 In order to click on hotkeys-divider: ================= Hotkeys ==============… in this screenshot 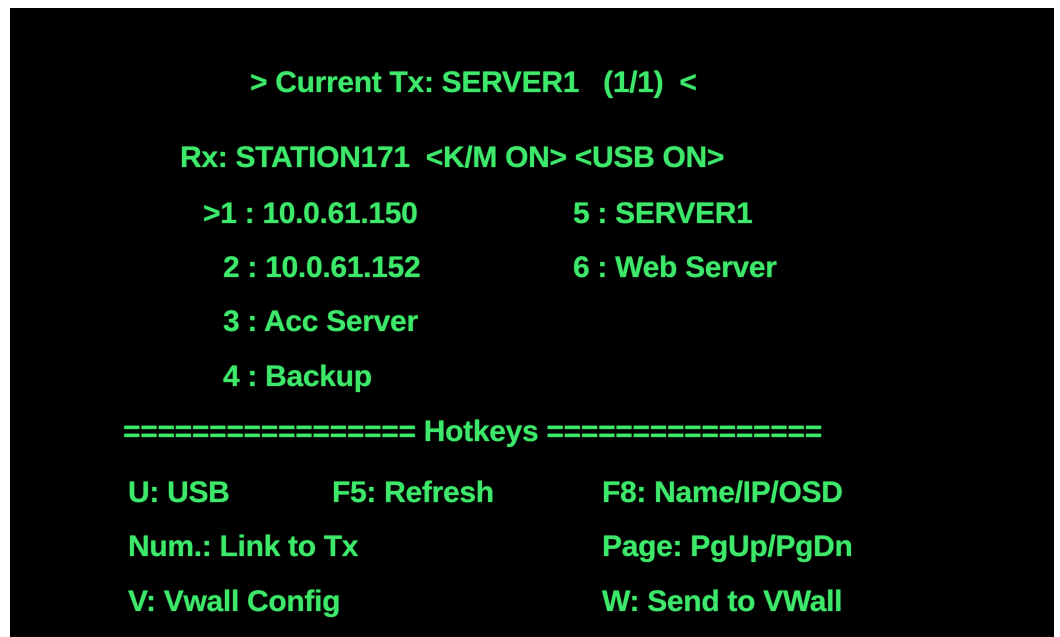, I will do `click(472, 431)`.